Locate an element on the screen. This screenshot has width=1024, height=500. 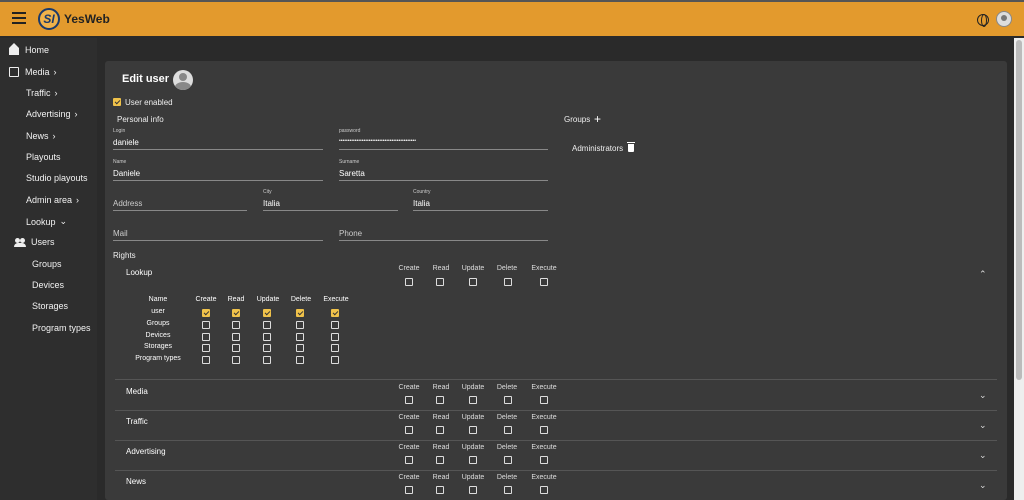
section-create-checkbox is located at coordinates (409, 282).